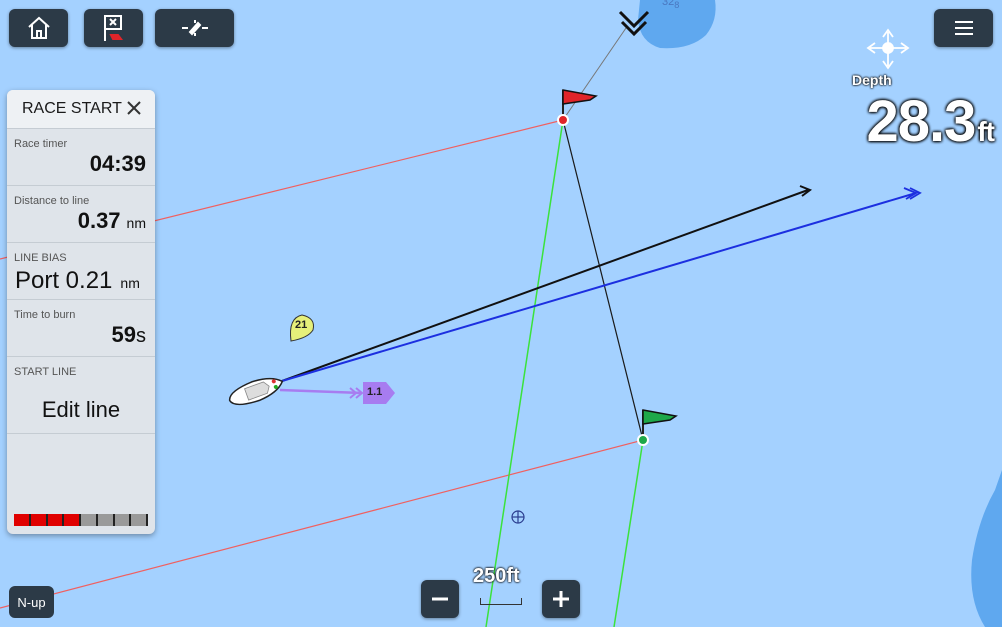 This screenshot has width=1002, height=627. I want to click on waypoint-icon, so click(194, 28).